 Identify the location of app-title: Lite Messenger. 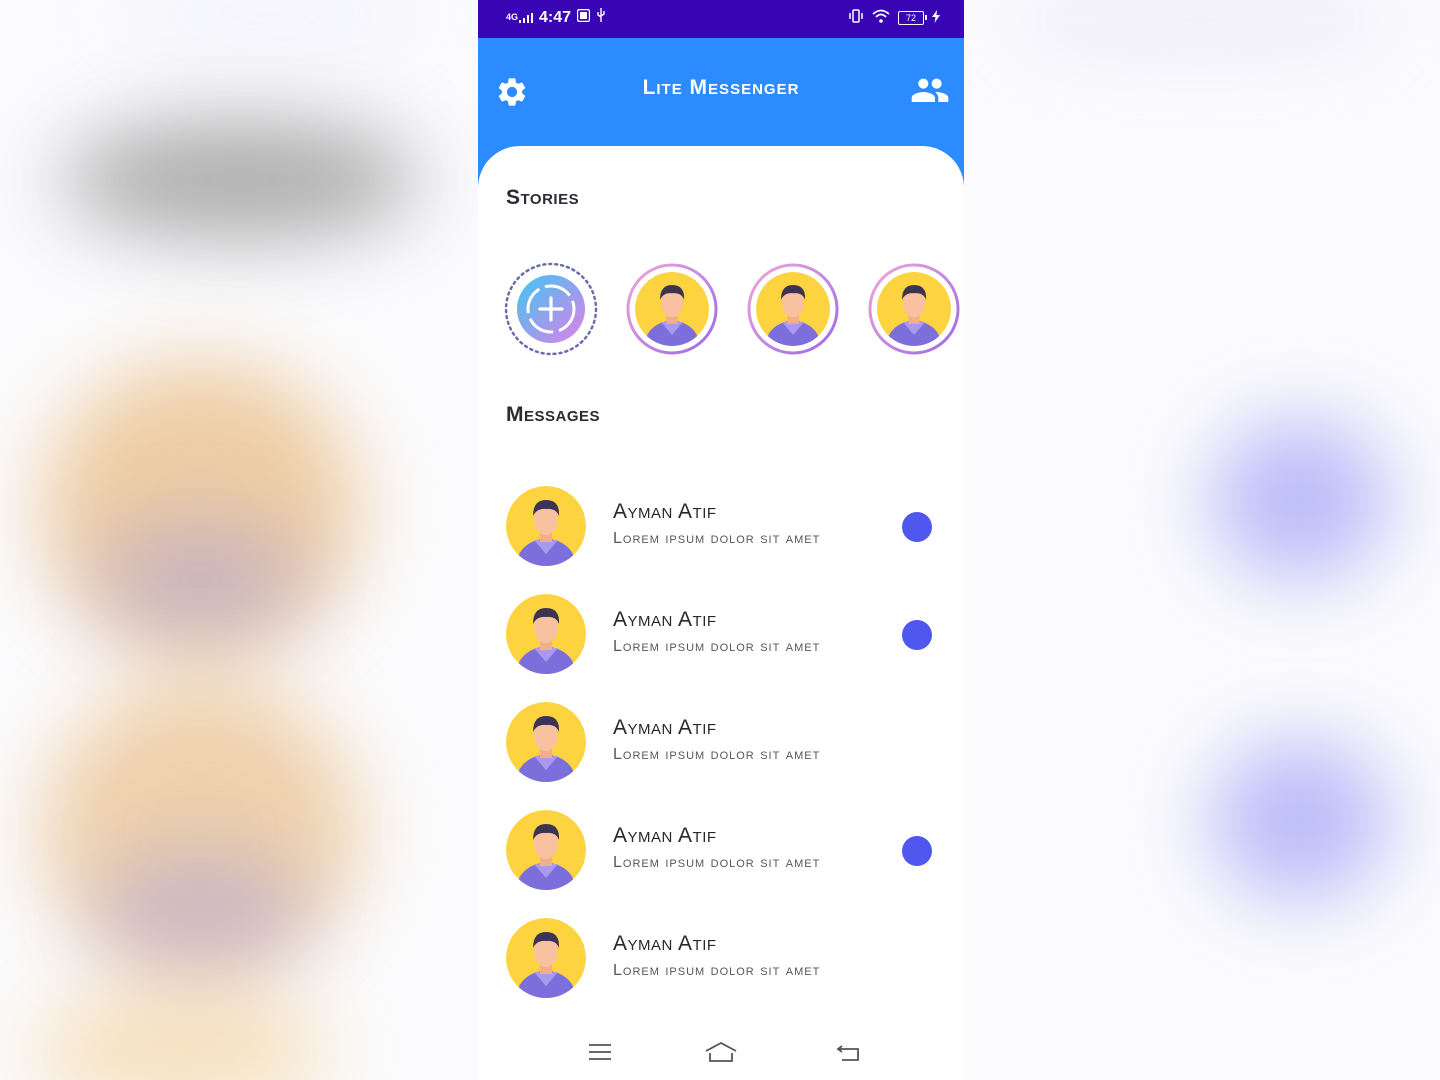
(721, 87).